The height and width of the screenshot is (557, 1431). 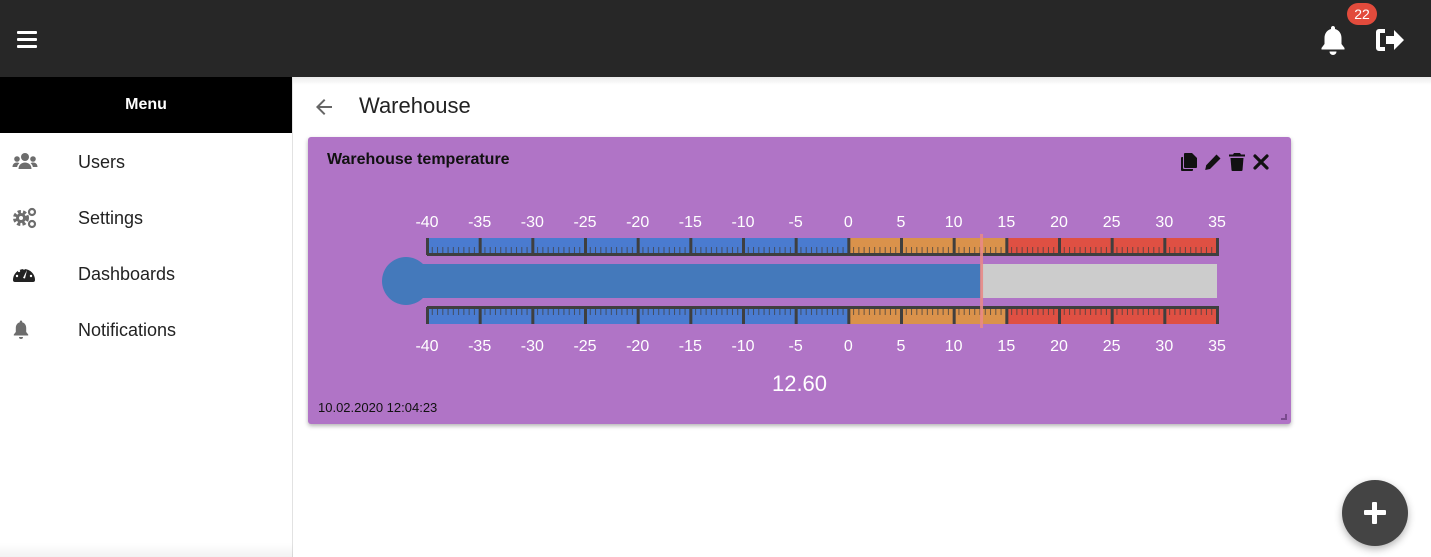 I want to click on tachometer-icon, so click(x=25, y=274).